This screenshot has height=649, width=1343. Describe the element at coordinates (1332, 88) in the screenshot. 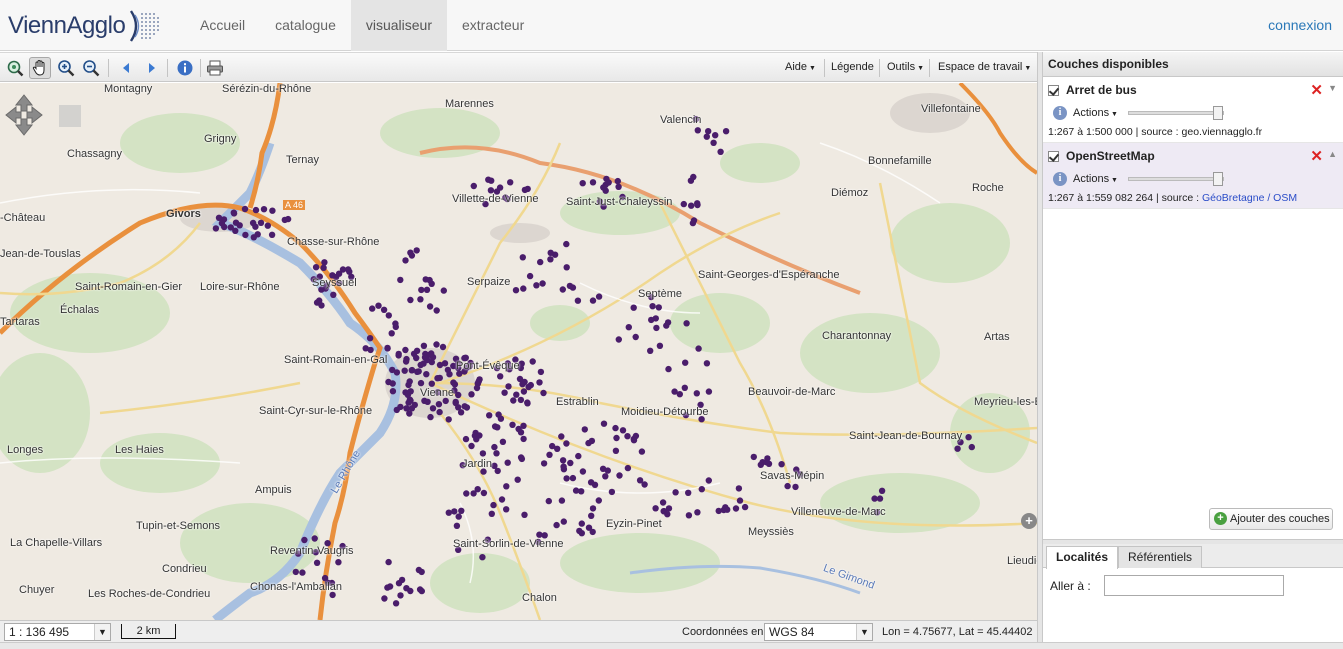

I see `chevron-down-icon: ▼` at that location.